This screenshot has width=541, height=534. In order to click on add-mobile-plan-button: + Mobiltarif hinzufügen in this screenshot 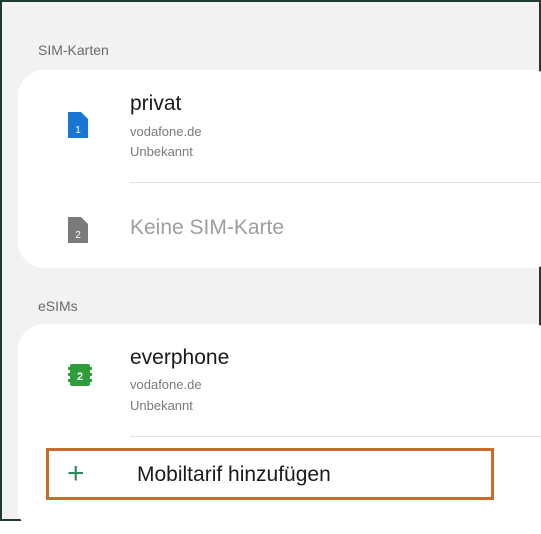, I will do `click(270, 474)`.